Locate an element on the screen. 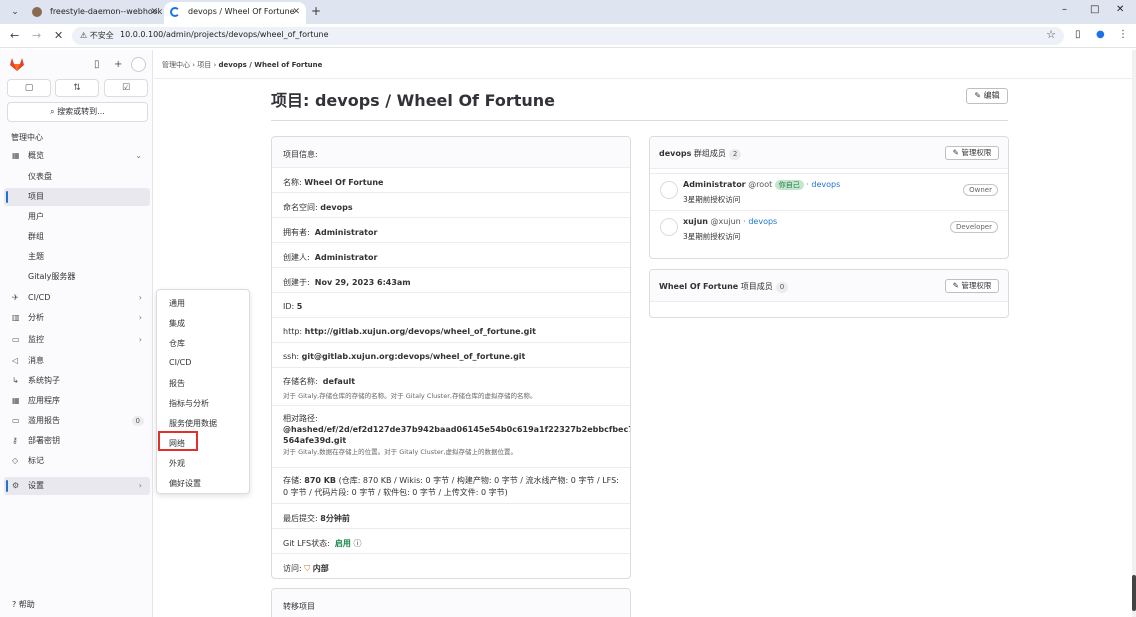  issues-button: ▢ is located at coordinates (29, 88).